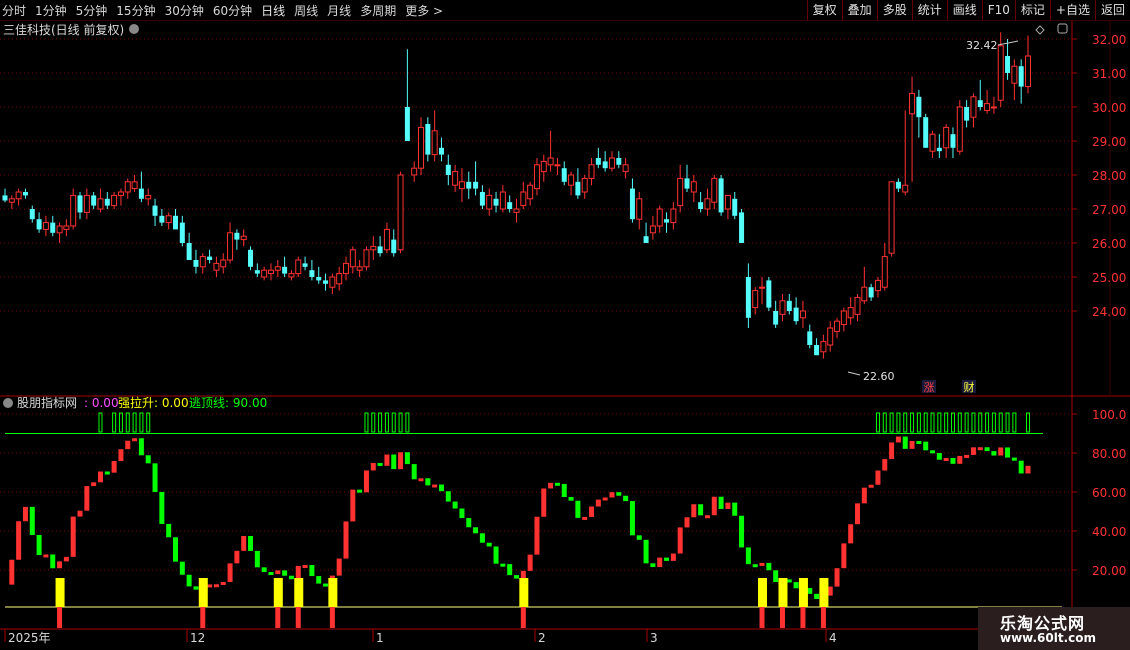 The image size is (1130, 650). I want to click on indicator-label3: 逃顶线: 90.00, so click(228, 403).